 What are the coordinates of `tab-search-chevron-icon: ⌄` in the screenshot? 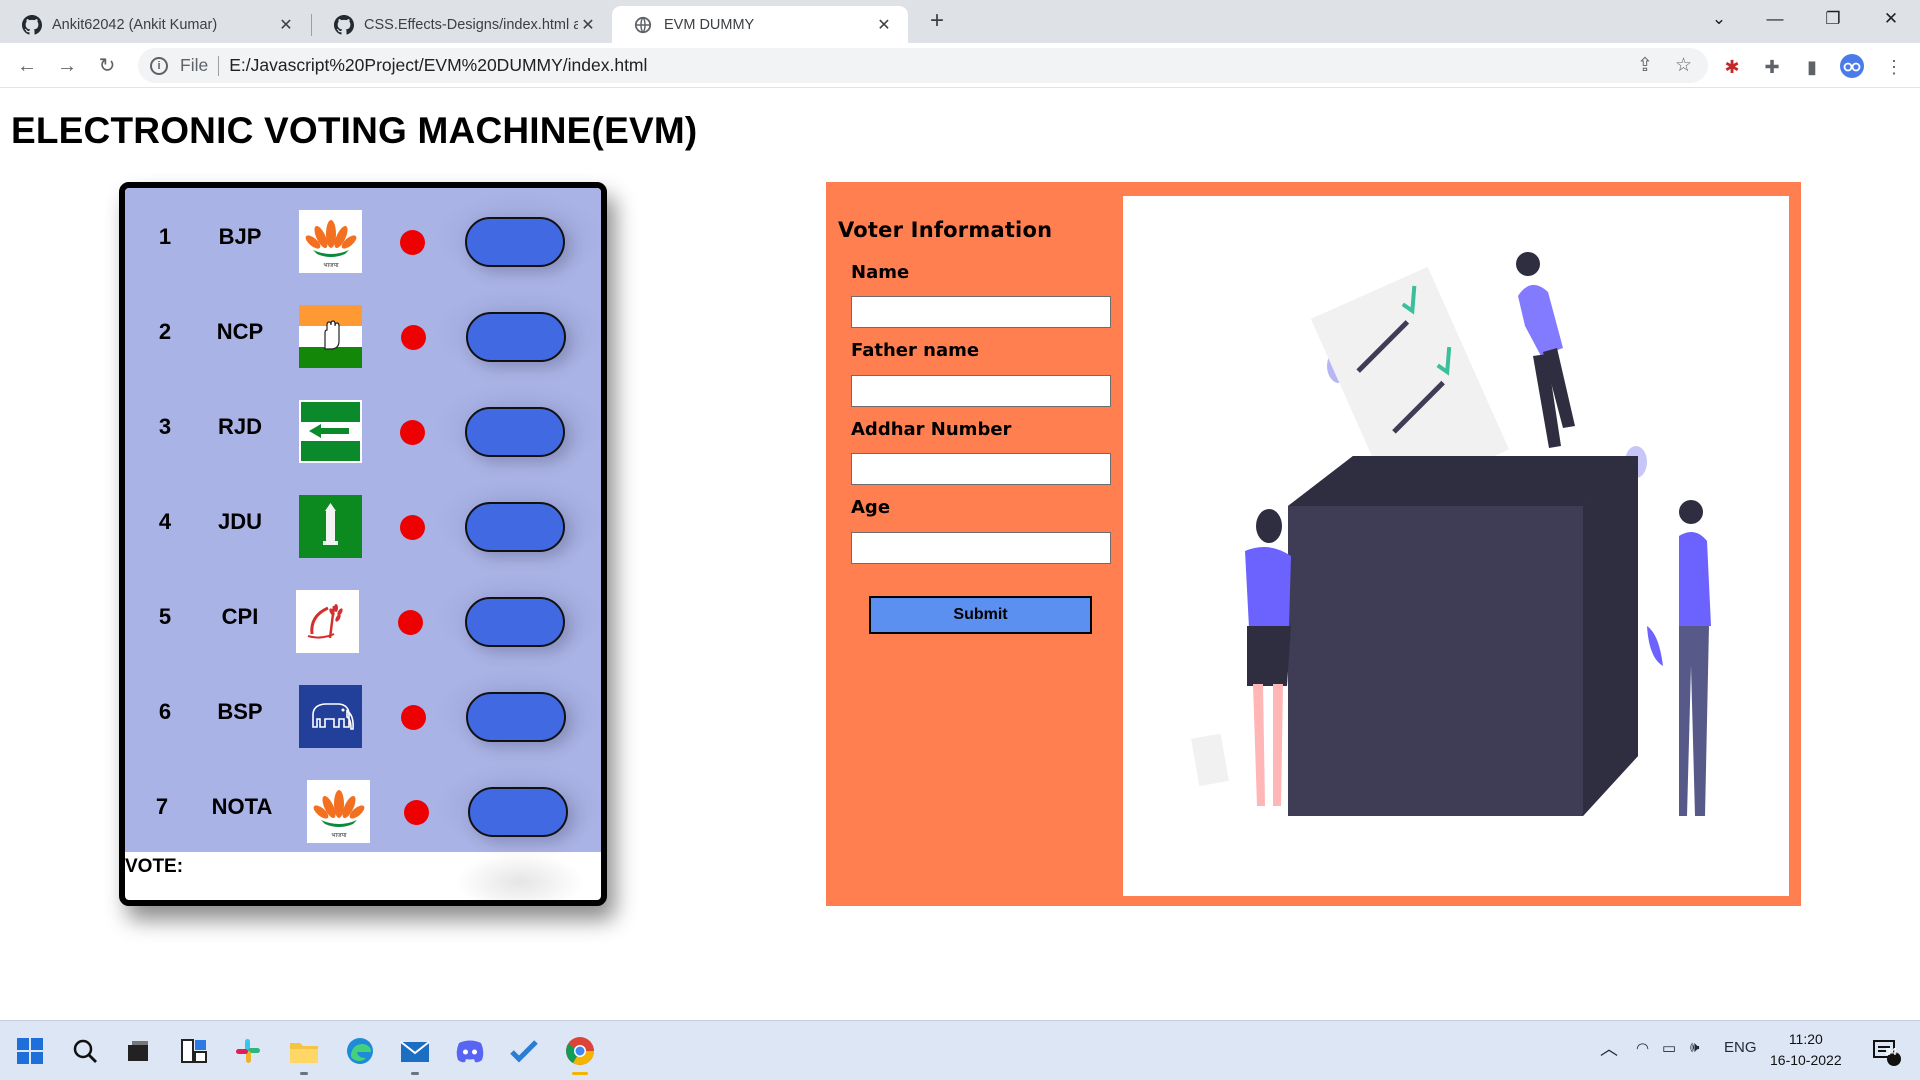 It's located at (1719, 20).